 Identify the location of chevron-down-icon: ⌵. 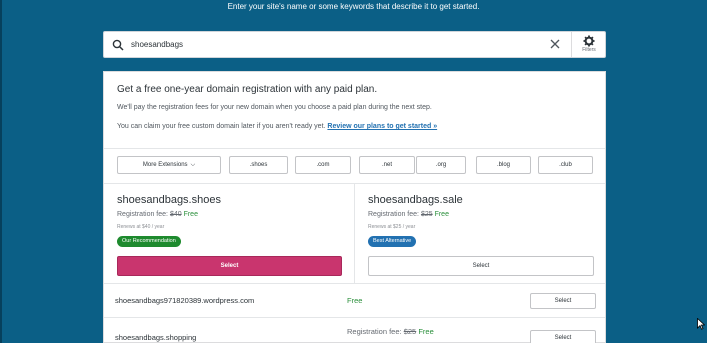
(193, 165).